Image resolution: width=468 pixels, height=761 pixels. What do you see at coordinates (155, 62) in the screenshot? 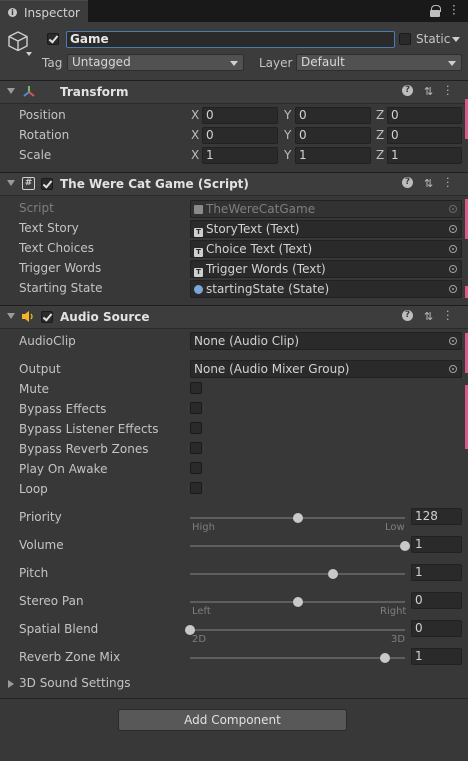
I see `tag-dropdown: Untagged` at bounding box center [155, 62].